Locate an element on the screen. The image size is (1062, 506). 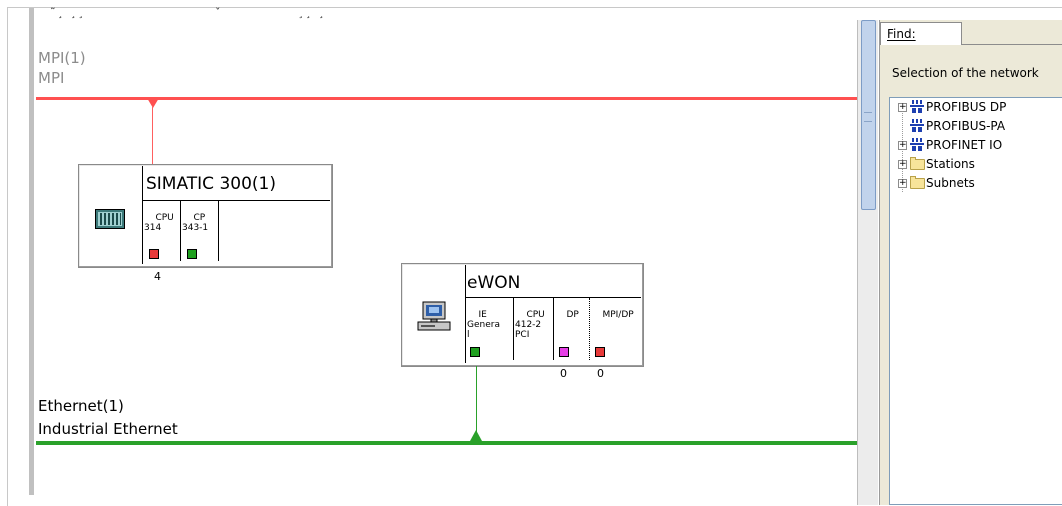
mpi-subnet-type: MPI is located at coordinates (51, 78).